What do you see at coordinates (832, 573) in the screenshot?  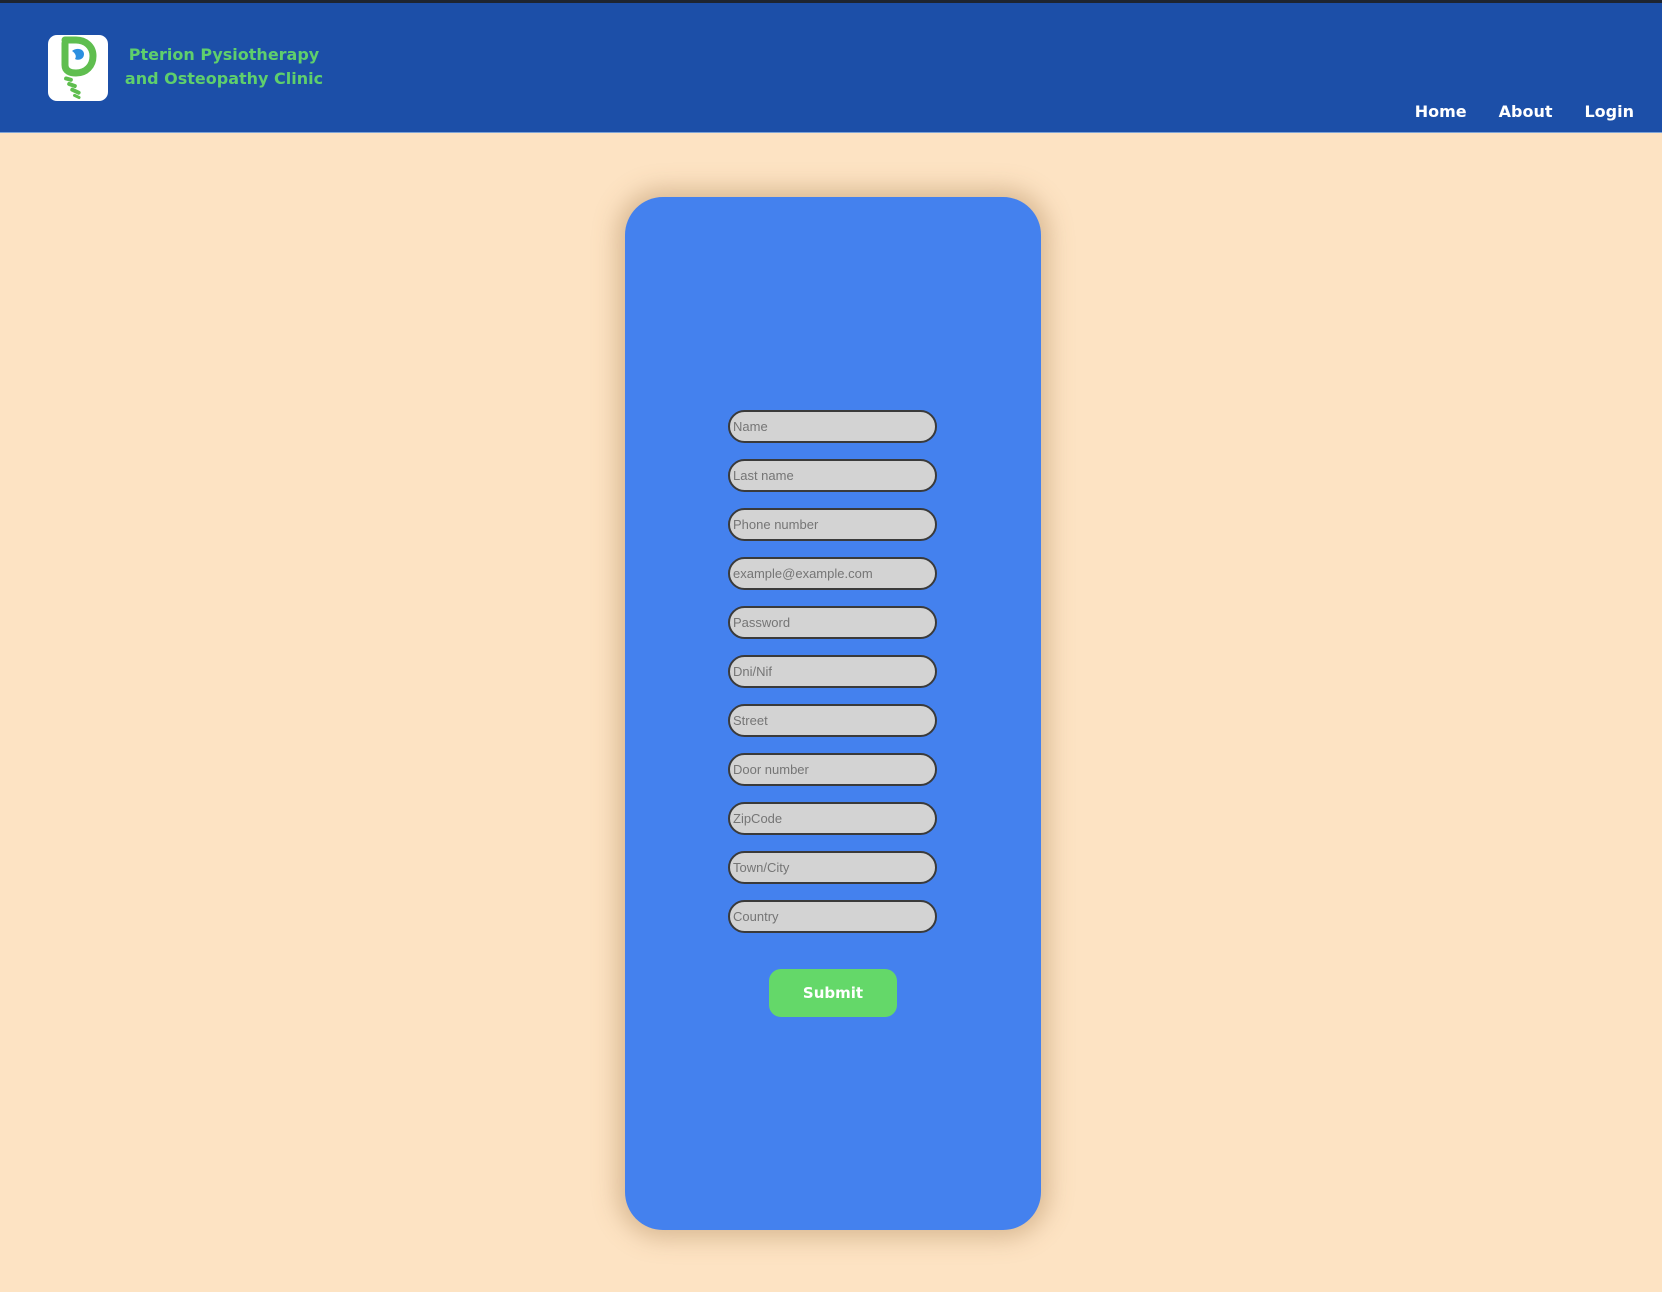 I see `email-input` at bounding box center [832, 573].